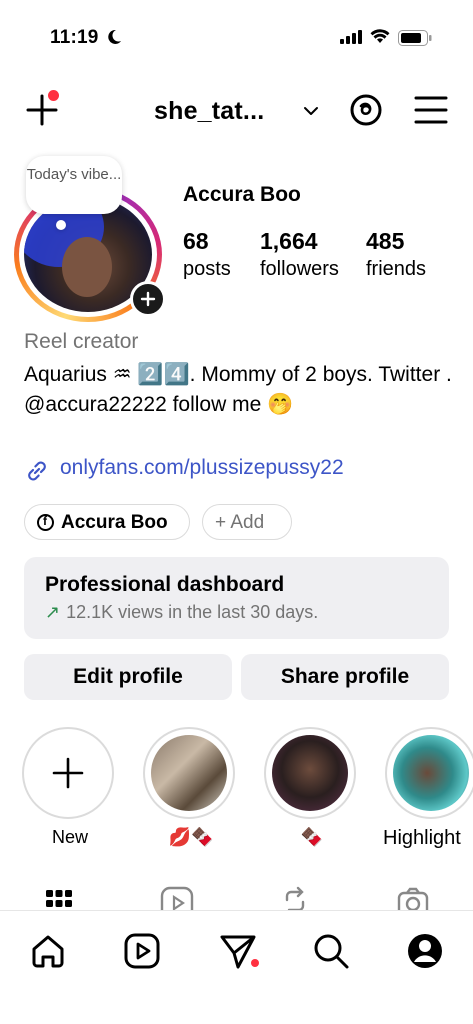  I want to click on profile-category: Reel creator, so click(81, 341).